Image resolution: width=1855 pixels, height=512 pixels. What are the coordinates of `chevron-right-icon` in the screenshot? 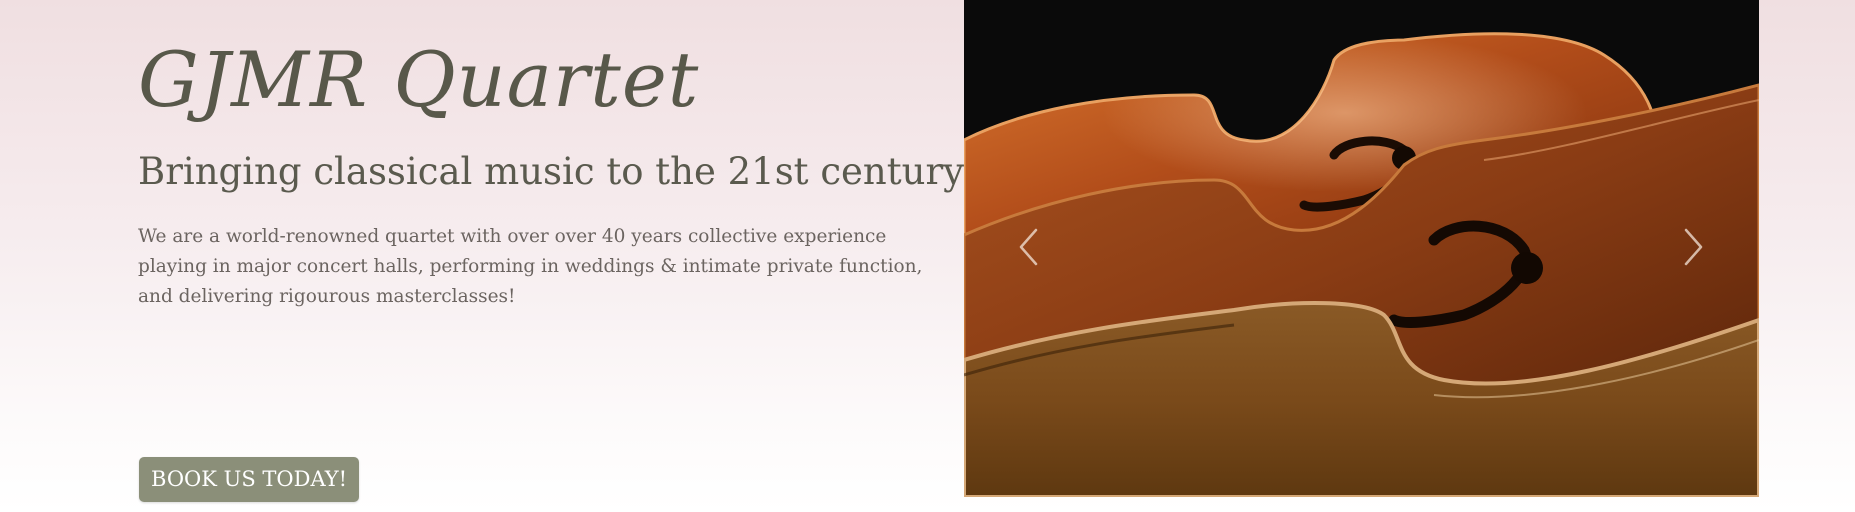 It's located at (1693, 247).